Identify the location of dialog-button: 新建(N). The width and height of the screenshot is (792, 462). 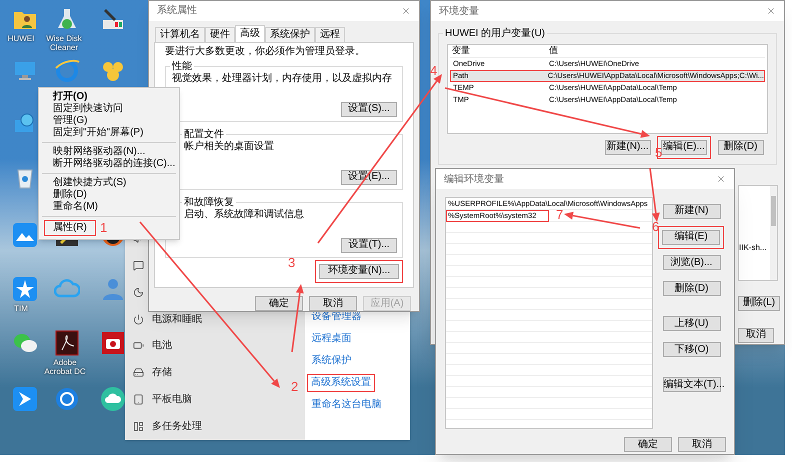
(691, 211).